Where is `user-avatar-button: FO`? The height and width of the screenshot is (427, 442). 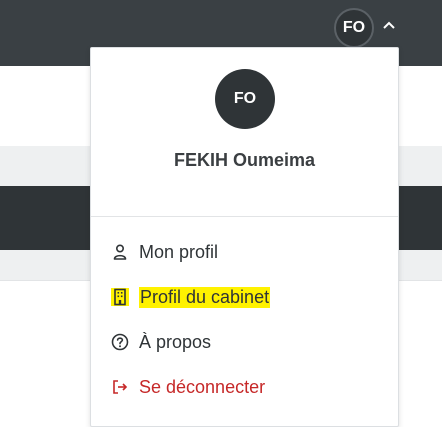 user-avatar-button: FO is located at coordinates (354, 28).